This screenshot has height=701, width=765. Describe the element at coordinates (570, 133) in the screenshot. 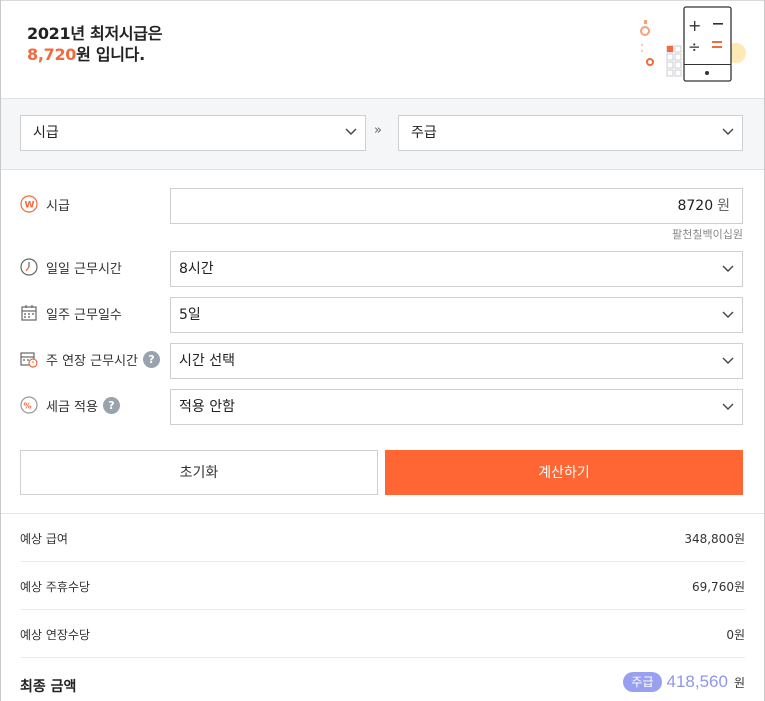

I see `to-unit-select: 주급` at that location.